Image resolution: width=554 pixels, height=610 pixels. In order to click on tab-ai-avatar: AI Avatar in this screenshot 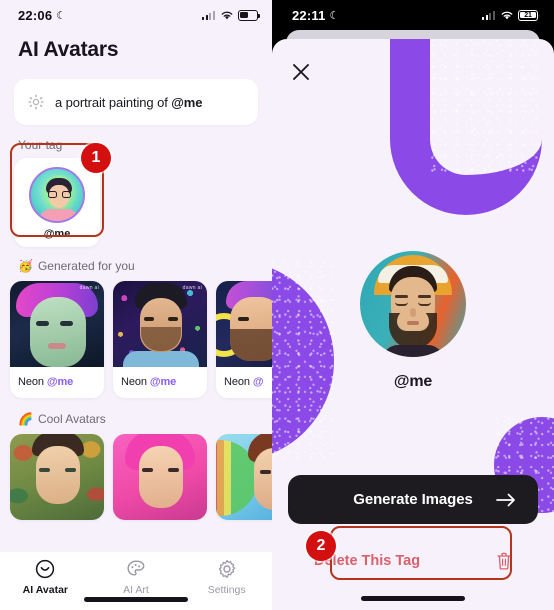, I will do `click(45, 577)`.